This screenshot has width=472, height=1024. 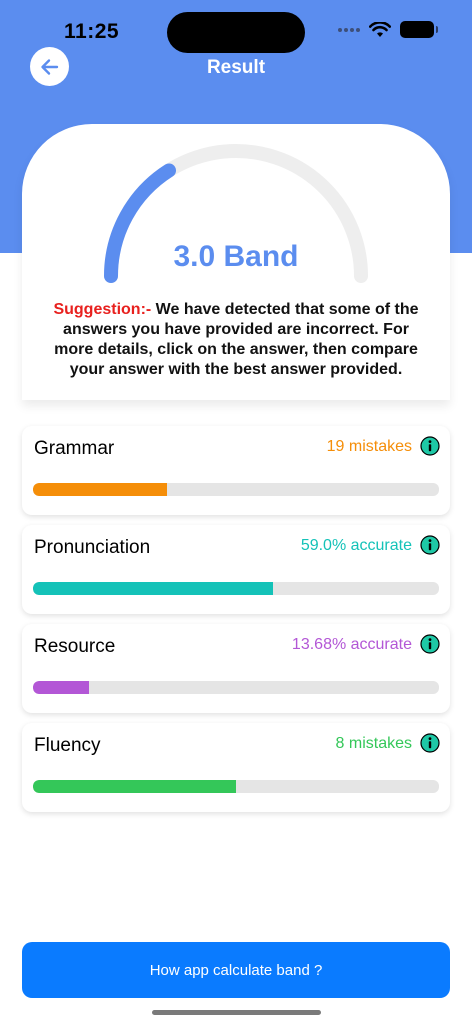 What do you see at coordinates (236, 970) in the screenshot?
I see `how-band-calculated-button: How app calculate band ?` at bounding box center [236, 970].